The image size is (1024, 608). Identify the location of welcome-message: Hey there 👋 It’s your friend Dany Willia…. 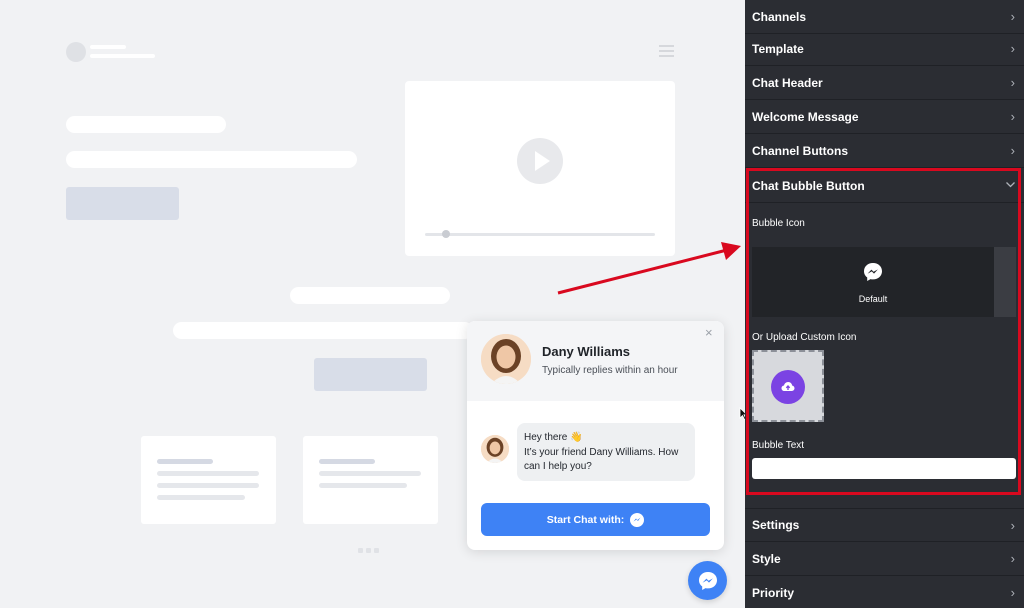
(606, 452).